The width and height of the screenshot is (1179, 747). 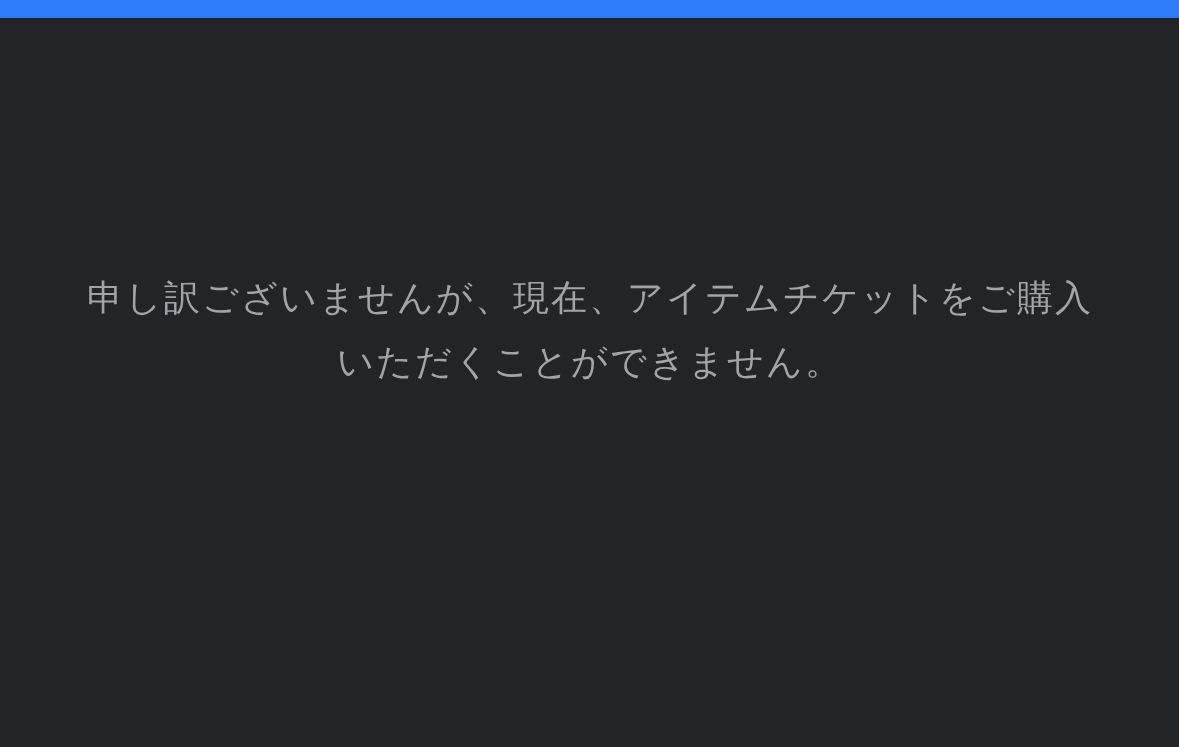 What do you see at coordinates (589, 330) in the screenshot?
I see `error-message: 申し訳ございませんが、現在、アイテムチケットをご購入いただくことができません。` at bounding box center [589, 330].